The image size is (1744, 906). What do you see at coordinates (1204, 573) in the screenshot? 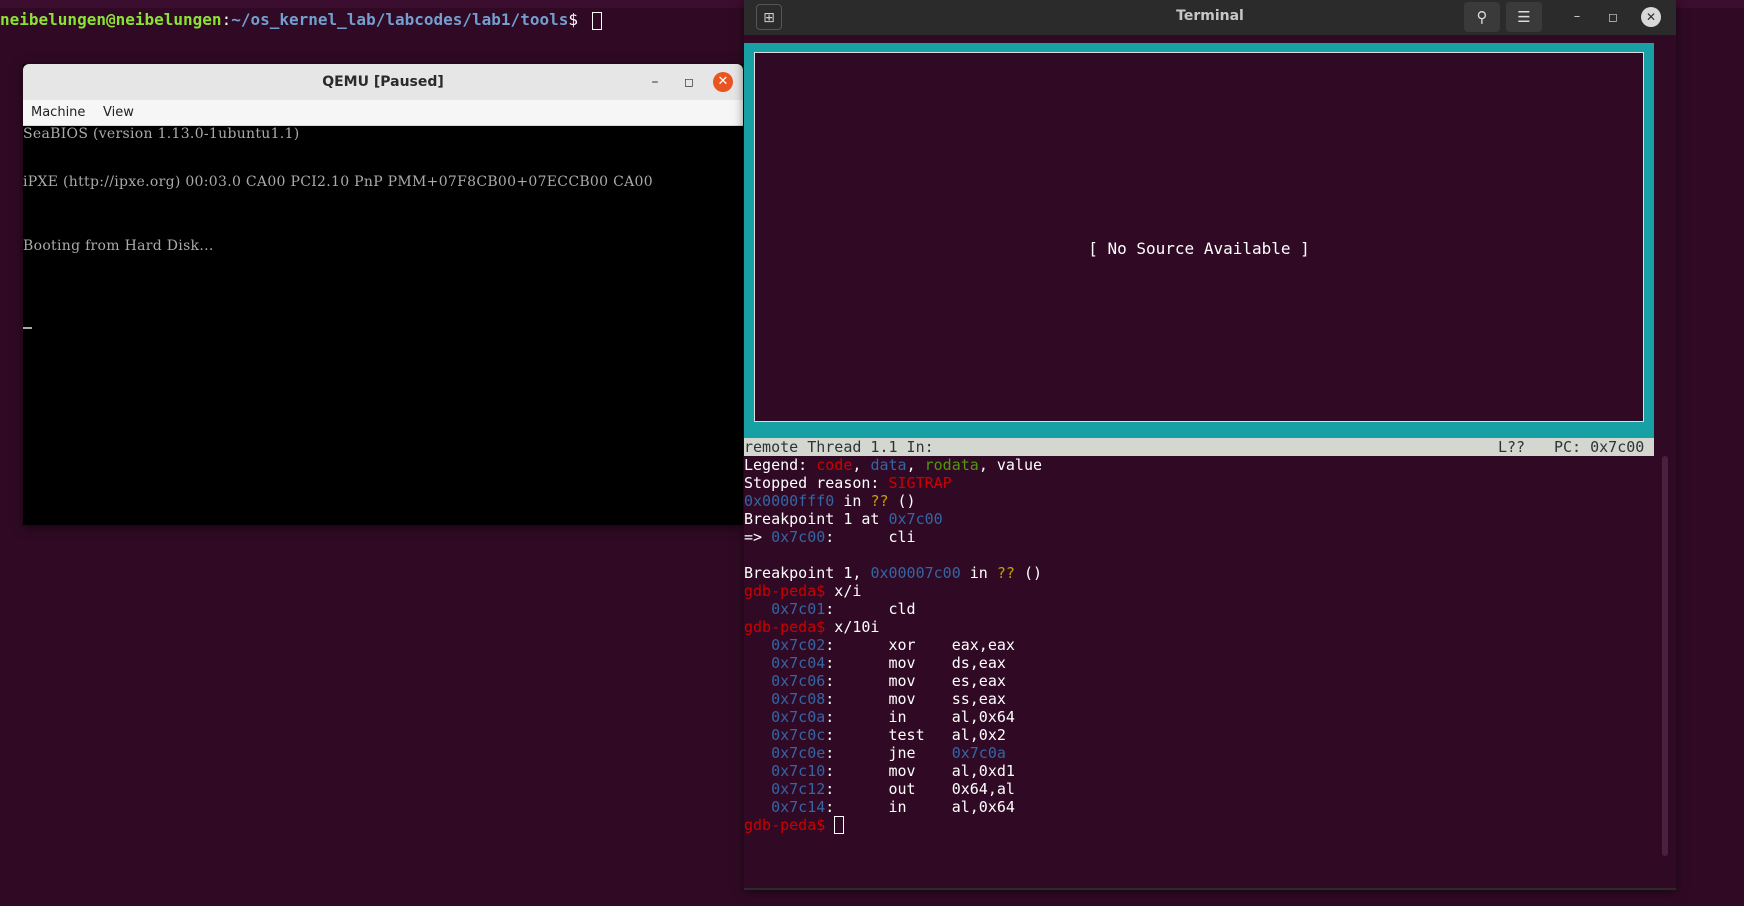
I see `breakpoint-hit-line: Breakpoint 1, 0x00007c00 in ?? ()` at bounding box center [1204, 573].